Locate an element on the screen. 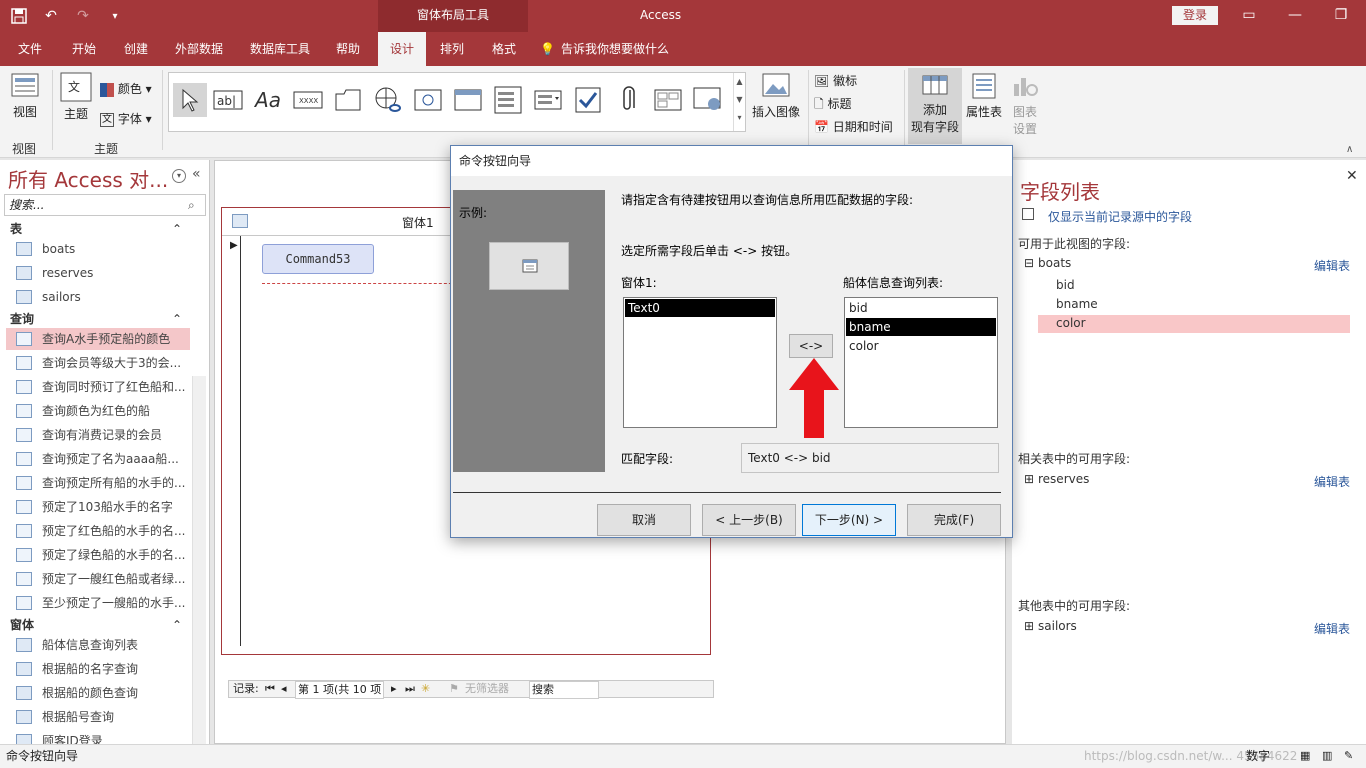  tab-external-data: 外部数据 is located at coordinates (199, 49).